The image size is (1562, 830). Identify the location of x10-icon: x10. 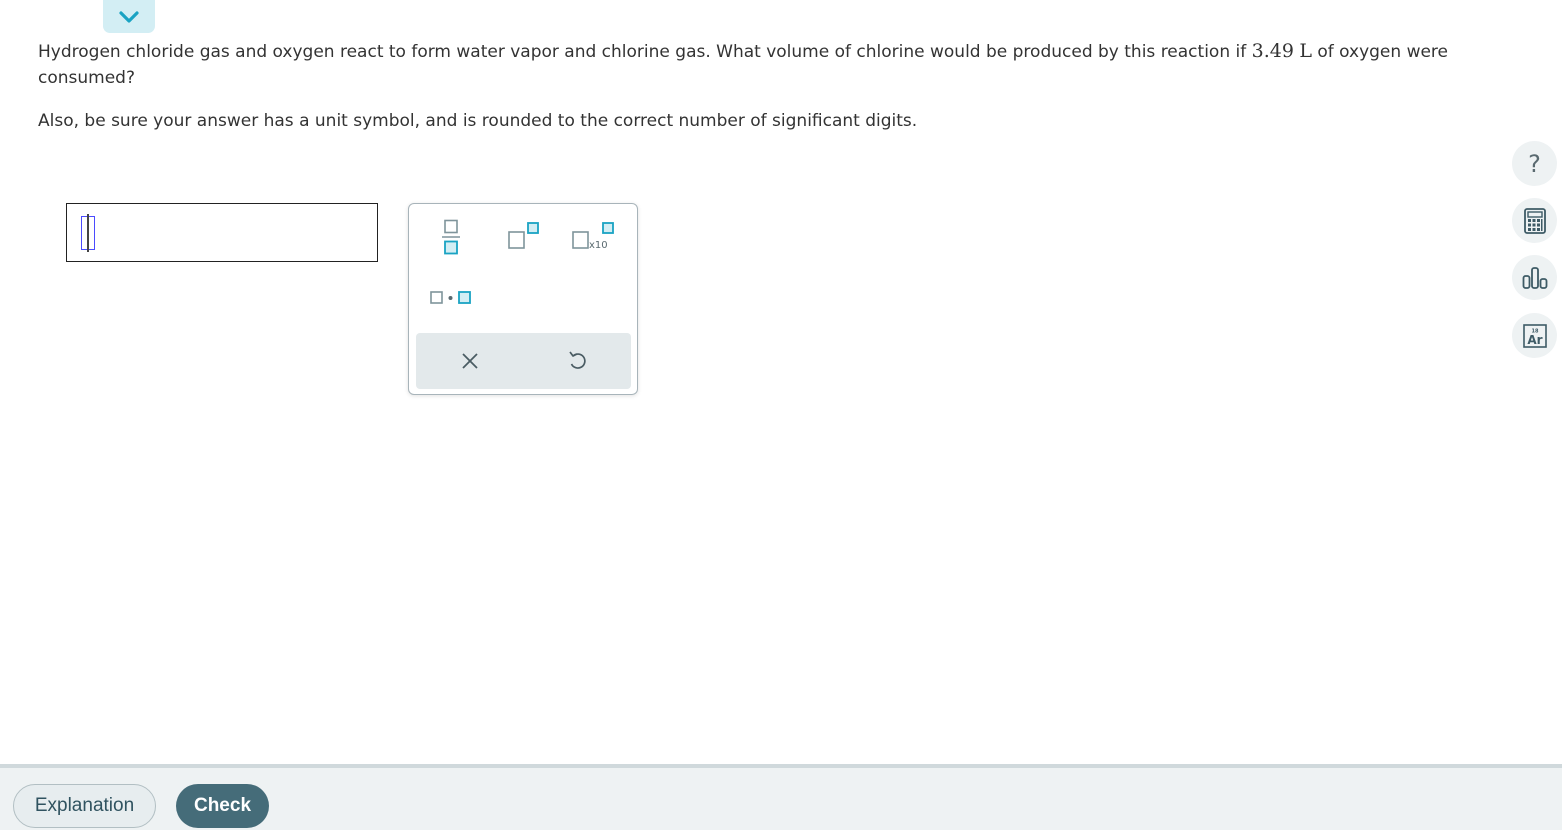
(593, 236).